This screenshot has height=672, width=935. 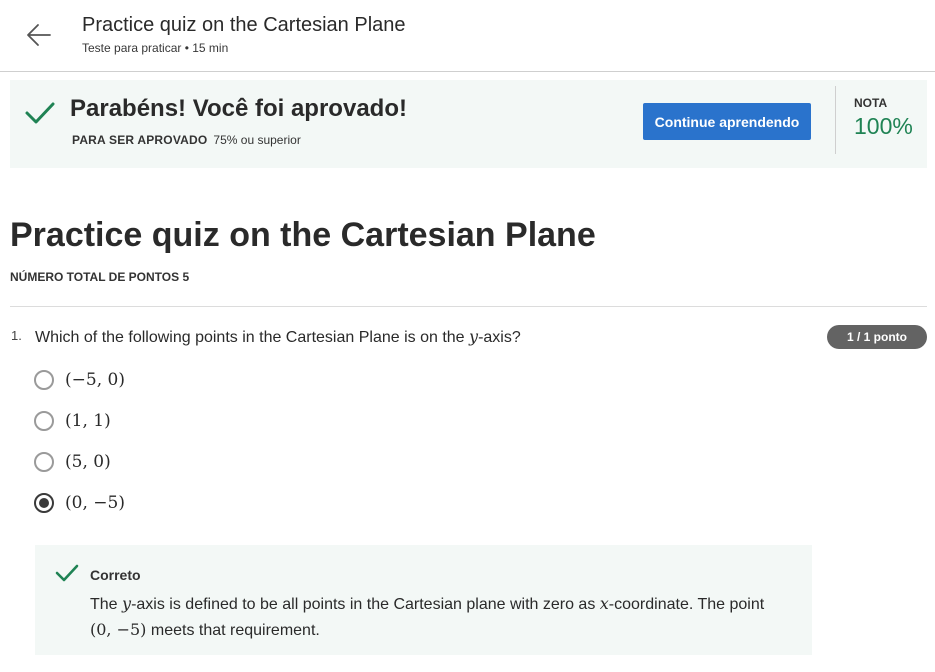 What do you see at coordinates (303, 235) in the screenshot?
I see `page-title: Practice quiz on the Cartesian Plane` at bounding box center [303, 235].